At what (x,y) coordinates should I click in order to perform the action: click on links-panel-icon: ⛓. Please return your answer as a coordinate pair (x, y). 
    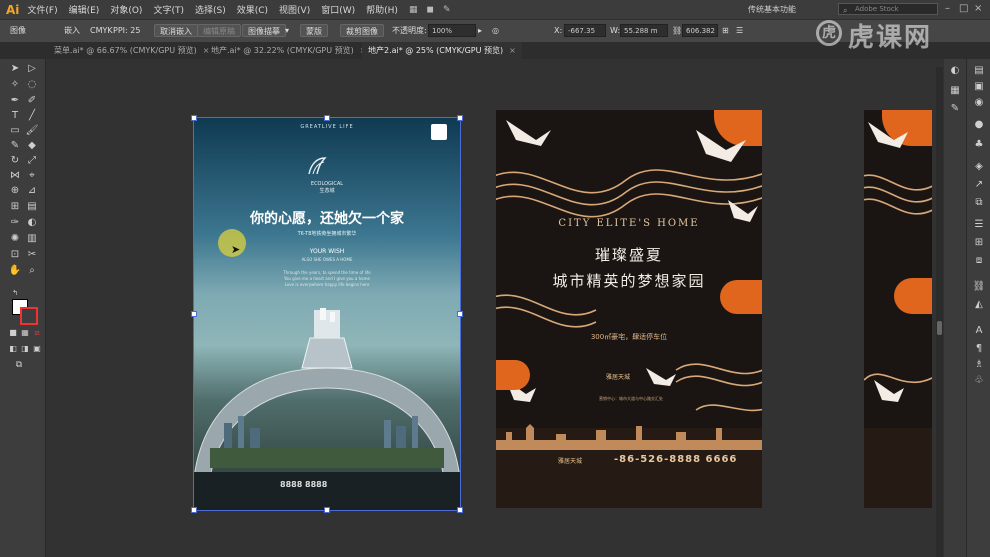
    Looking at the image, I should click on (979, 287).